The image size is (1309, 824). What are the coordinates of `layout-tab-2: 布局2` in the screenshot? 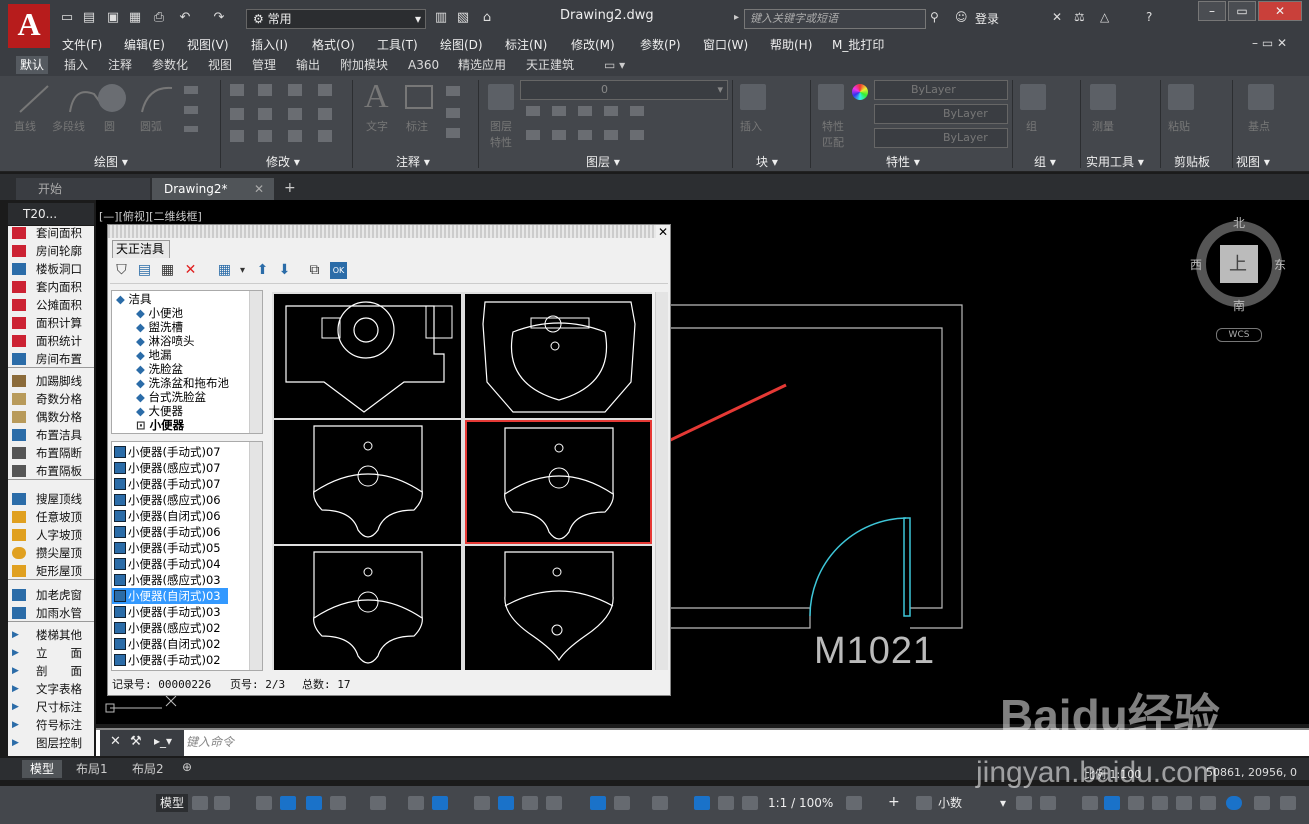 It's located at (148, 769).